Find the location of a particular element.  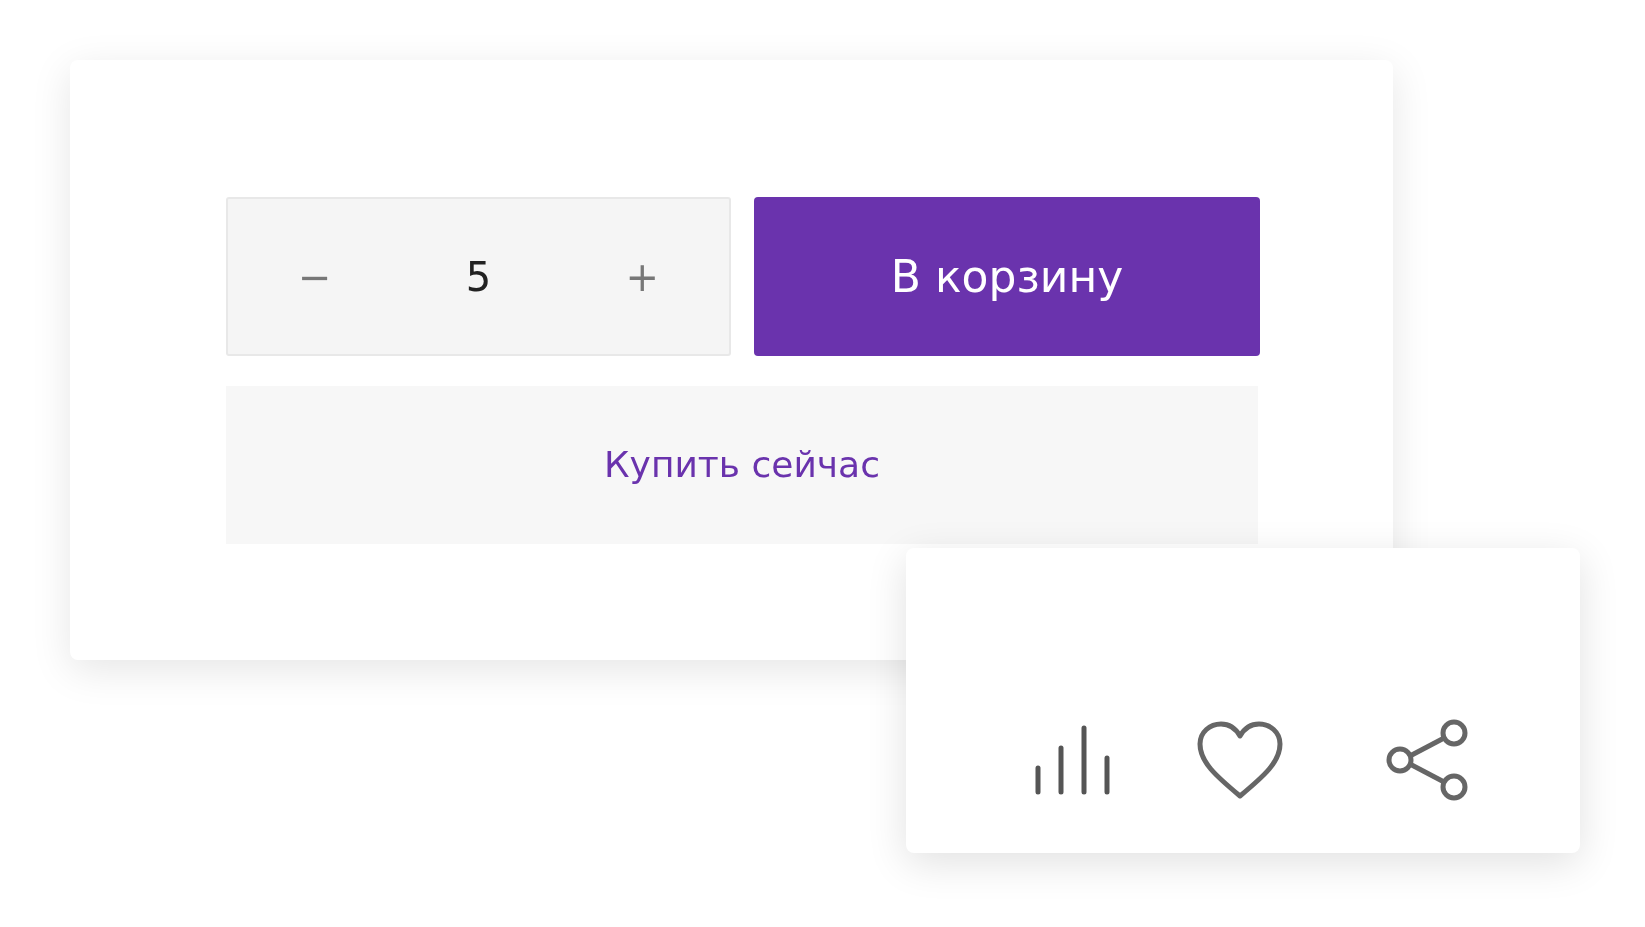

quantity-value: 5 is located at coordinates (478, 277).